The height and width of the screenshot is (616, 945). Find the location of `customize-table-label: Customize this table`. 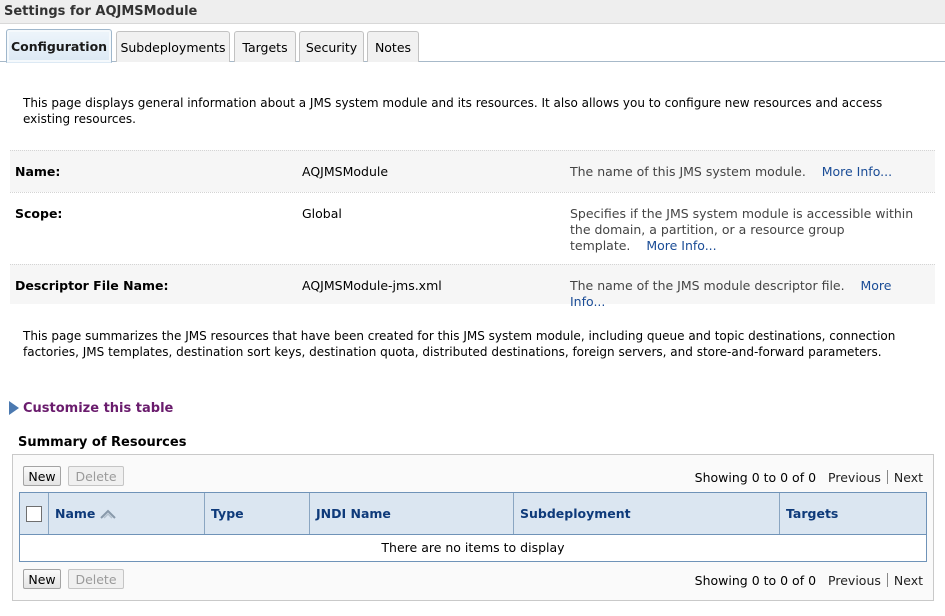

customize-table-label: Customize this table is located at coordinates (98, 408).